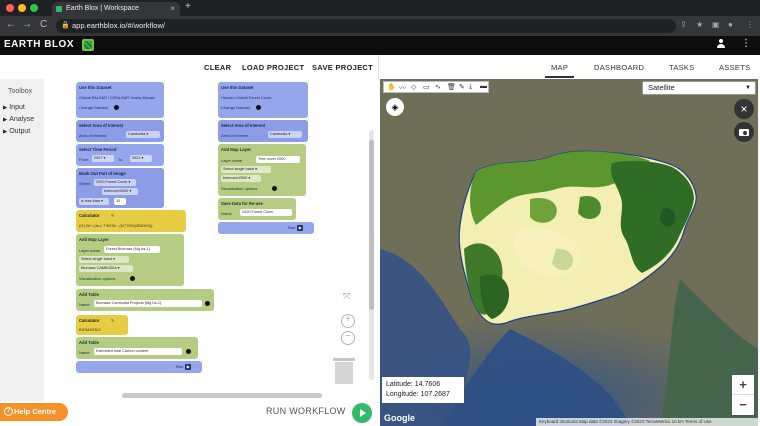  Describe the element at coordinates (16, 131) in the screenshot. I see `toolbox-item-output: Output` at that location.